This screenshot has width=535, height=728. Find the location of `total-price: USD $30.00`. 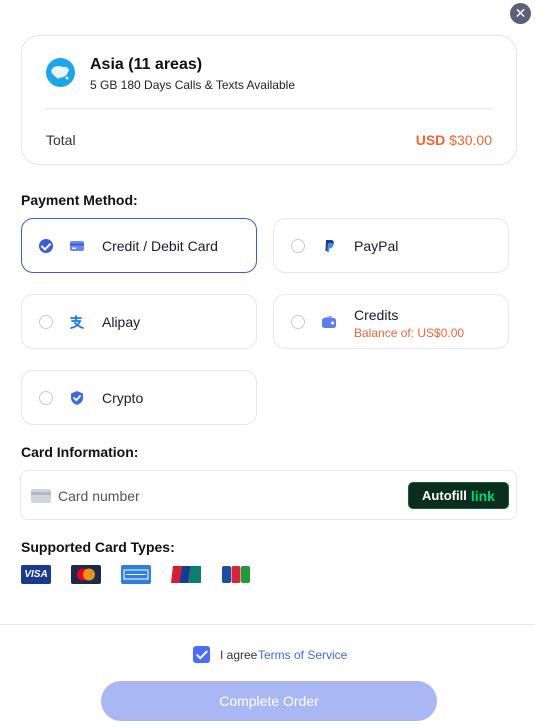

total-price: USD $30.00 is located at coordinates (454, 140).